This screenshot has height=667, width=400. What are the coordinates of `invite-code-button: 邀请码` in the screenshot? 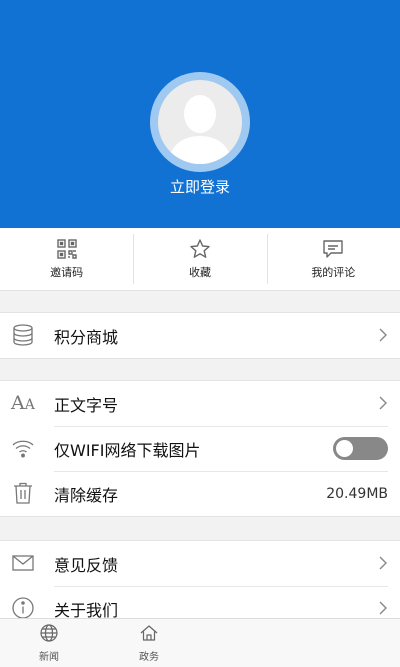 It's located at (66, 259).